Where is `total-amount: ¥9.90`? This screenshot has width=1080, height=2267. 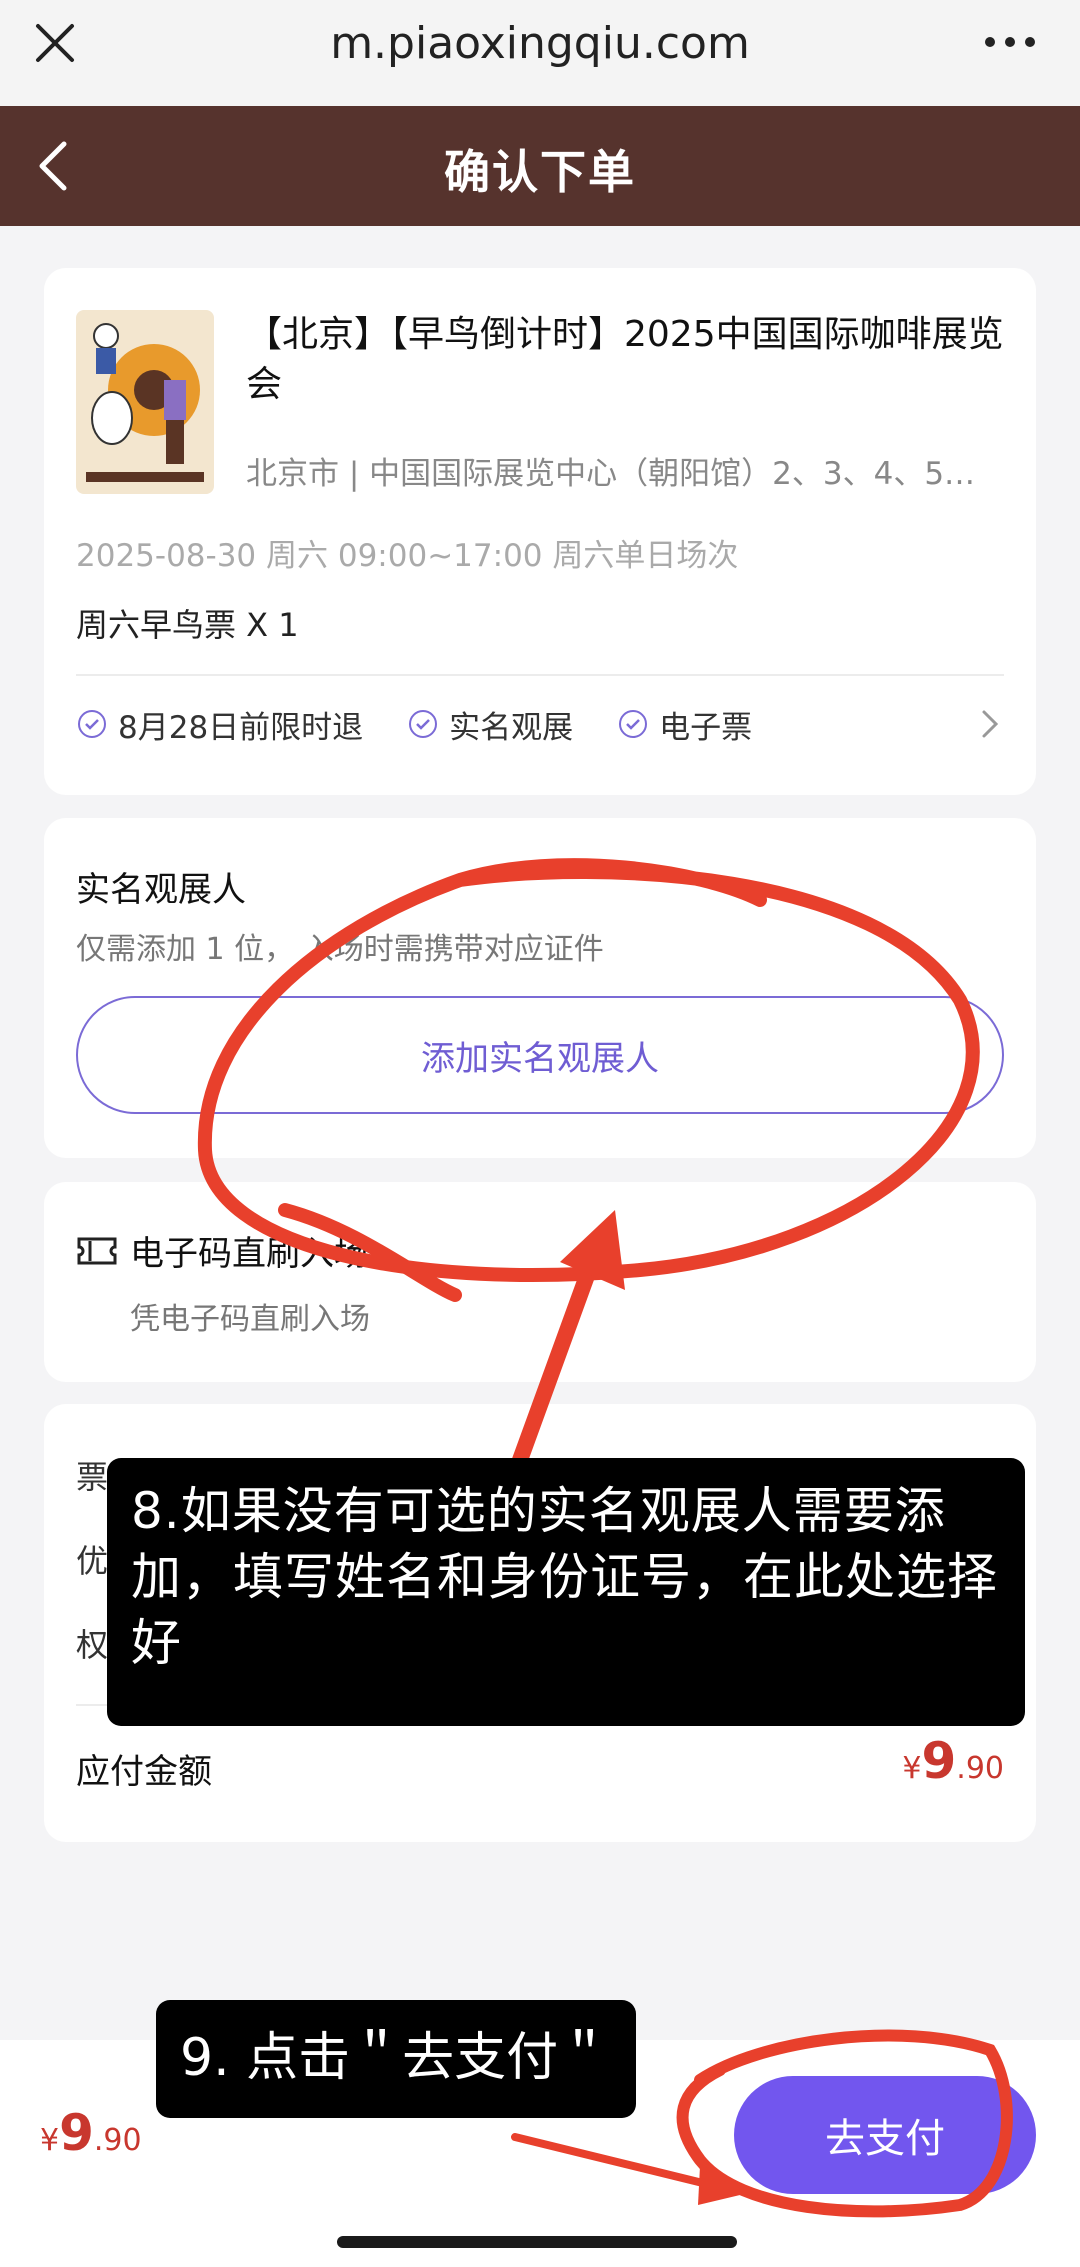 total-amount: ¥9.90 is located at coordinates (953, 1761).